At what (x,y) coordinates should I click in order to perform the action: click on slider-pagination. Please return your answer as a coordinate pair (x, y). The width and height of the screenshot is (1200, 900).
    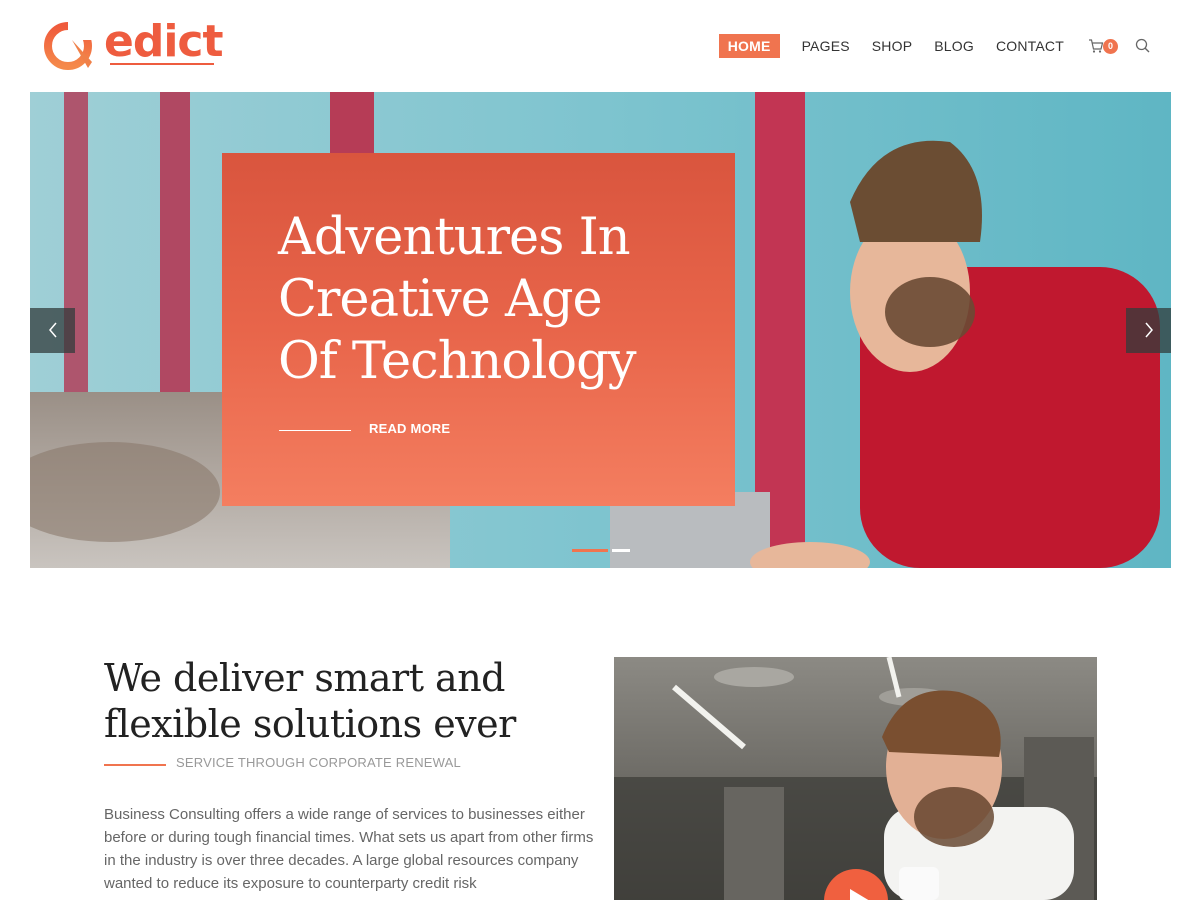
    Looking at the image, I should click on (603, 550).